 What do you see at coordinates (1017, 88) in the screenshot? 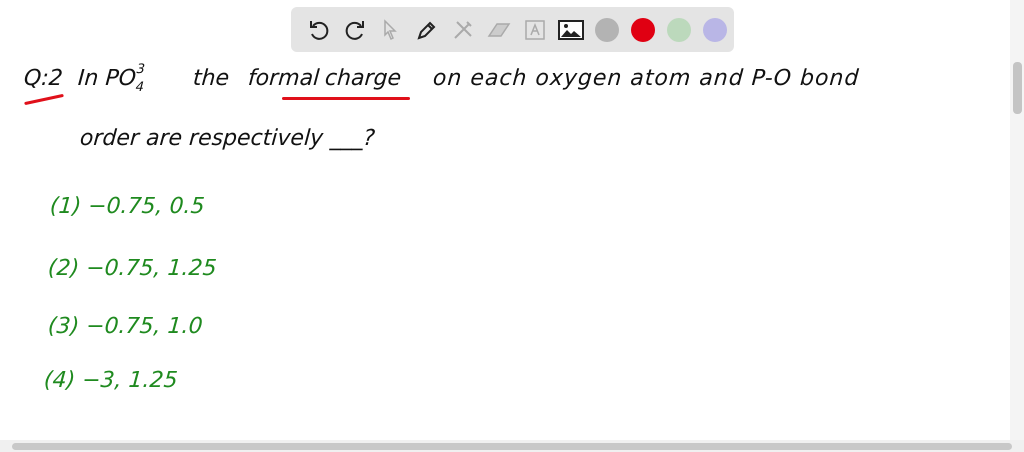
I see `vertical-scroll-thumb` at bounding box center [1017, 88].